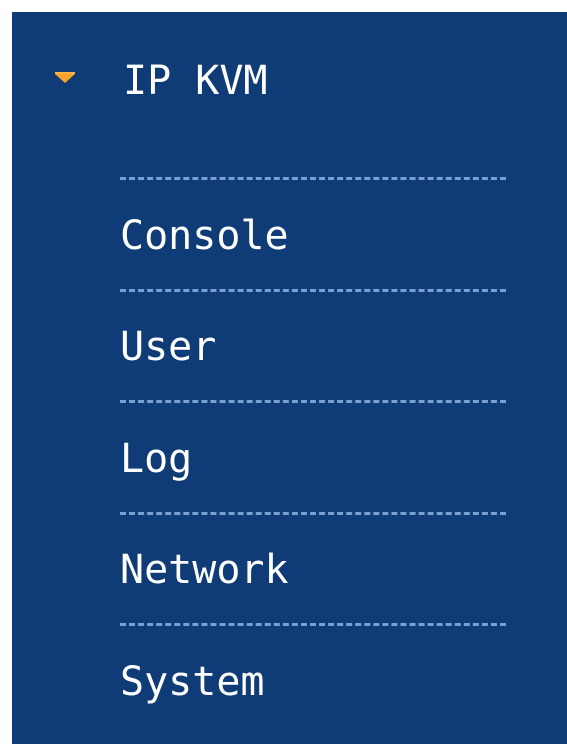 The width and height of the screenshot is (567, 744). I want to click on menu-header-ip-kvm: IP KVM, so click(289, 82).